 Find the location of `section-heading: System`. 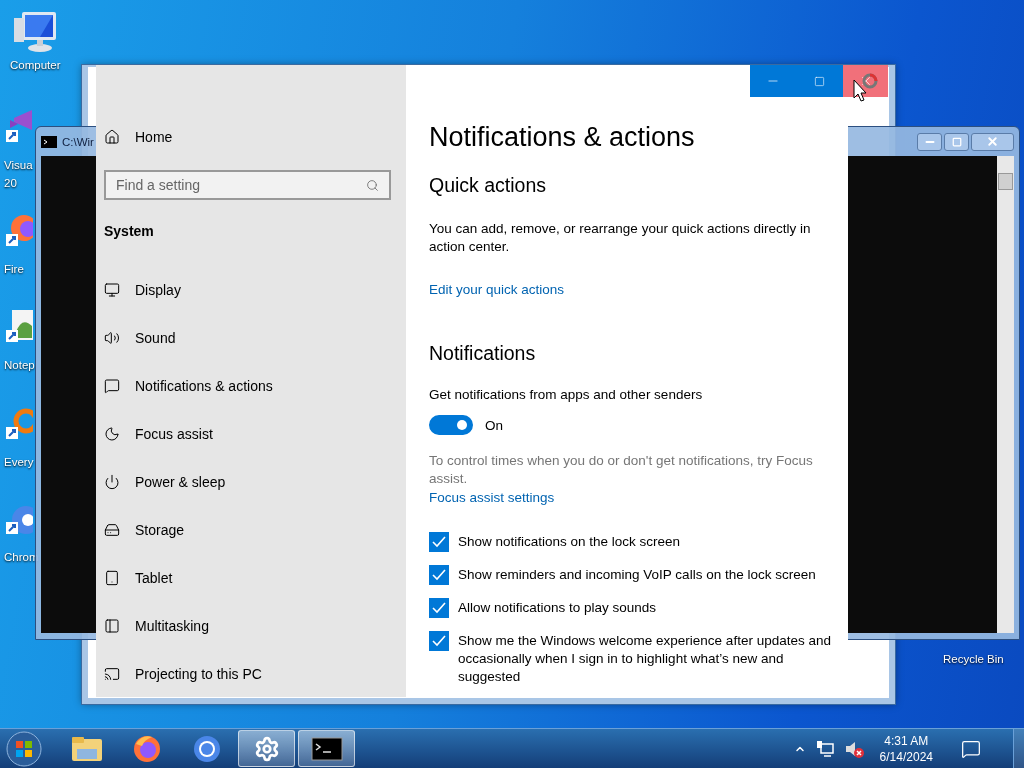

section-heading: System is located at coordinates (129, 231).